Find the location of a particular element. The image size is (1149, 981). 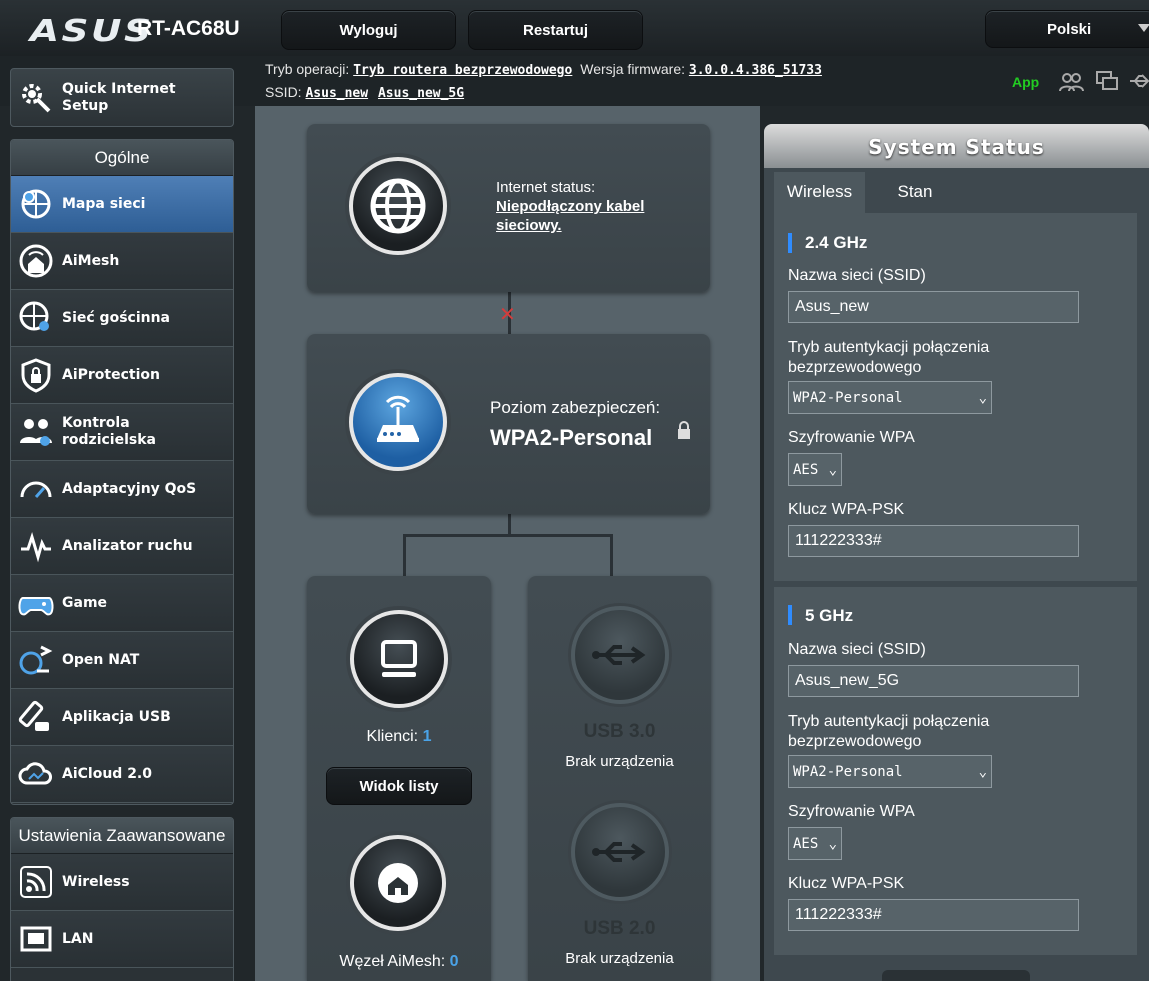

sidebar-item-label: AiCloud 2.0 is located at coordinates (107, 773).